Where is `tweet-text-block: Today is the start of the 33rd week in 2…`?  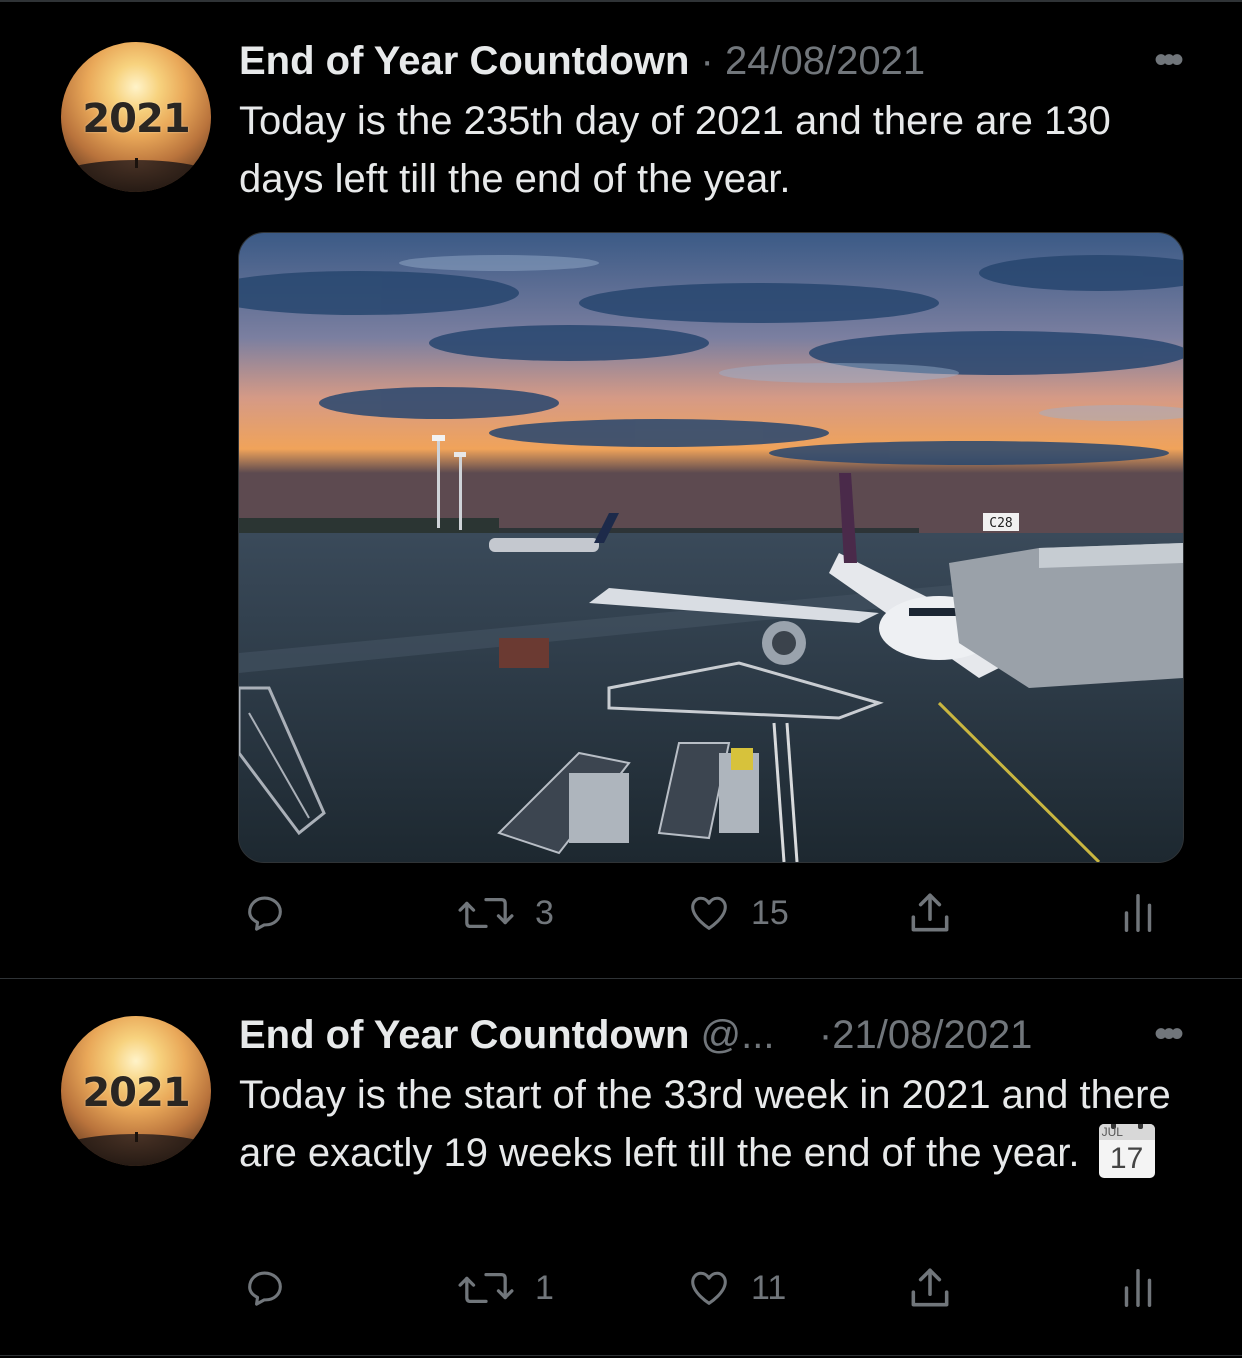
tweet-text-block: Today is the start of the 33rd week in 2… is located at coordinates (719, 1124).